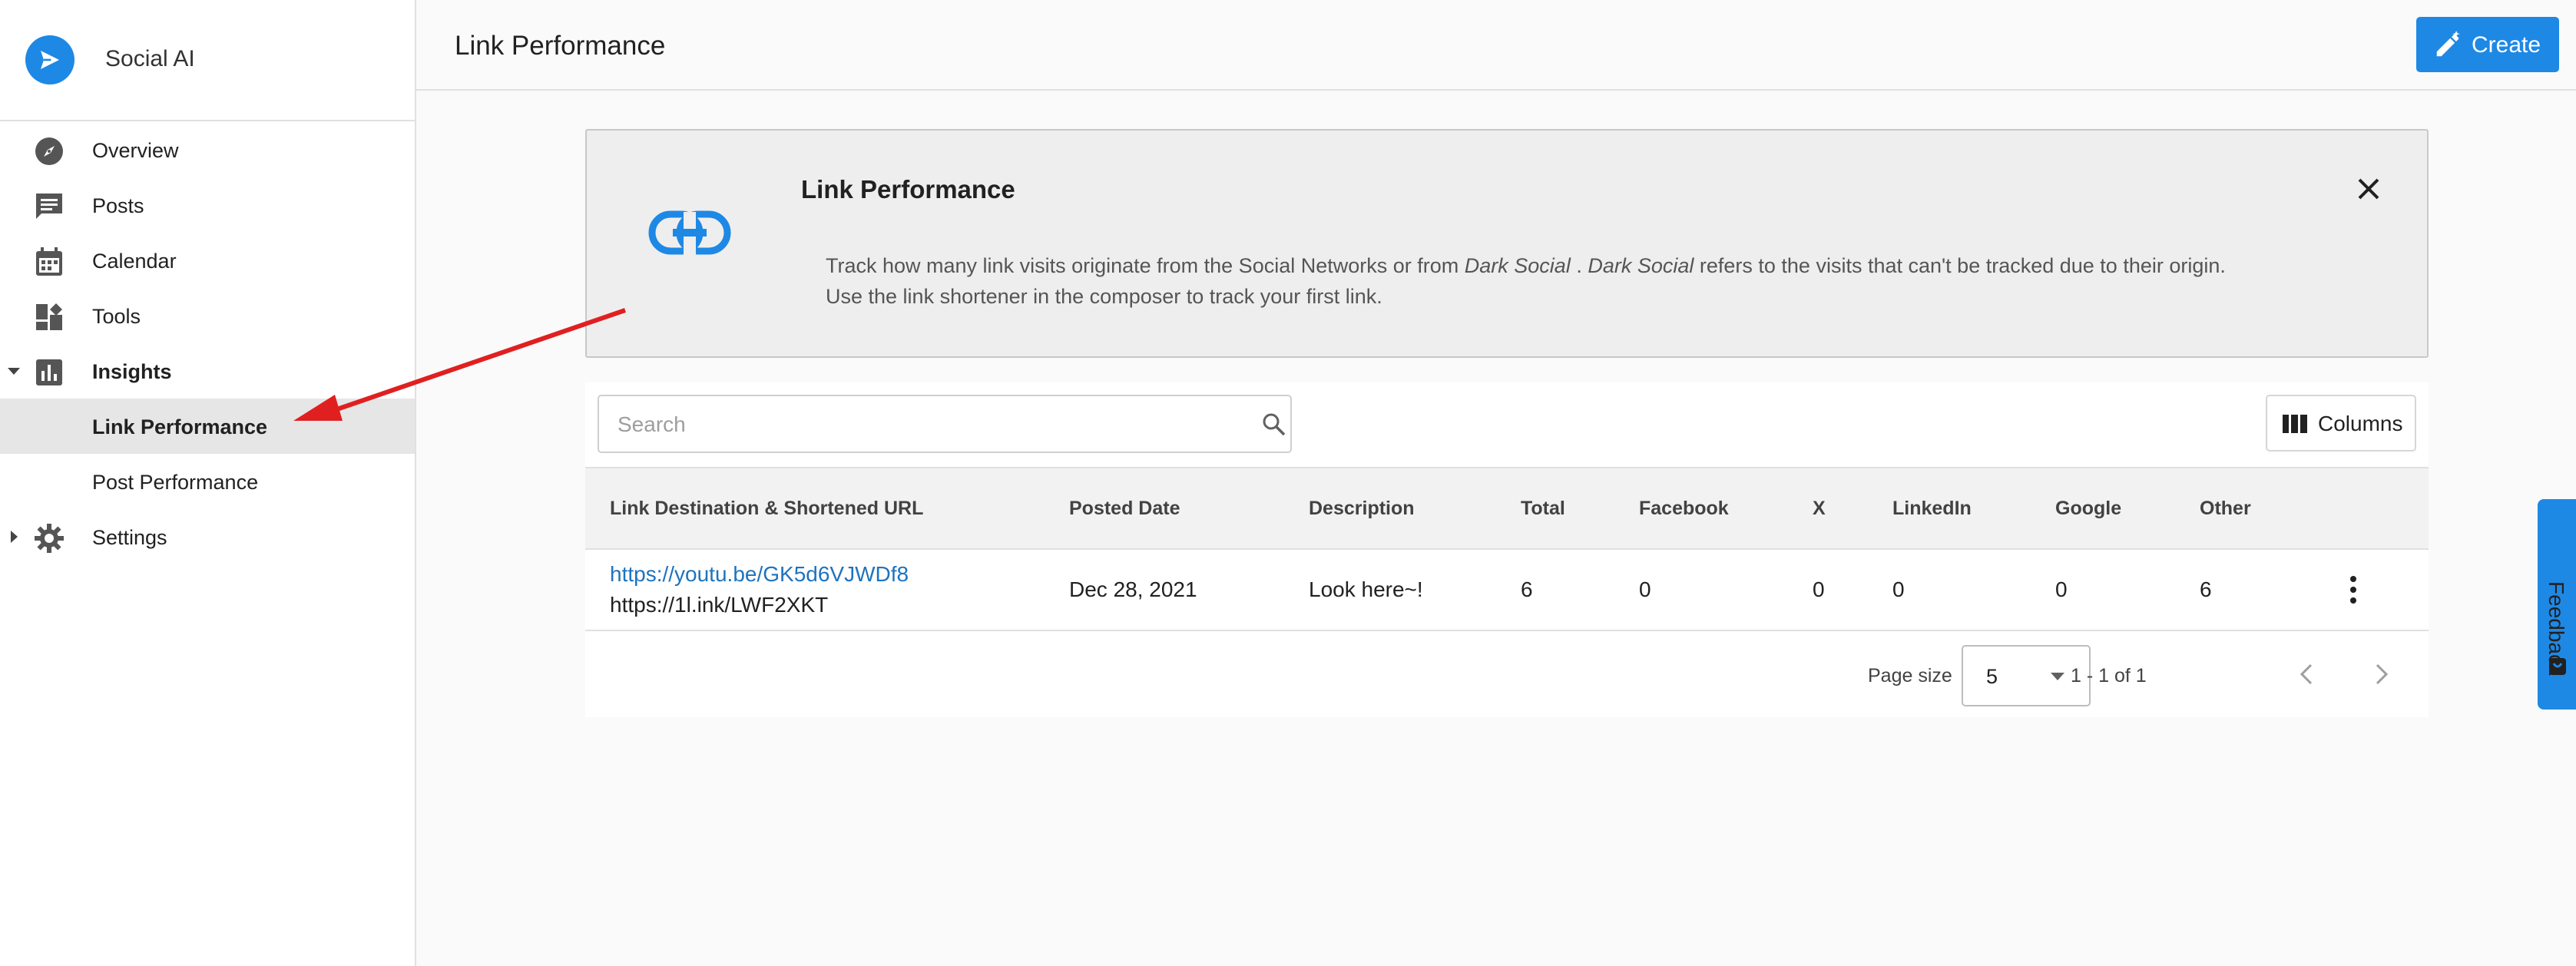  Describe the element at coordinates (49, 206) in the screenshot. I see `chat-bubble-icon` at that location.